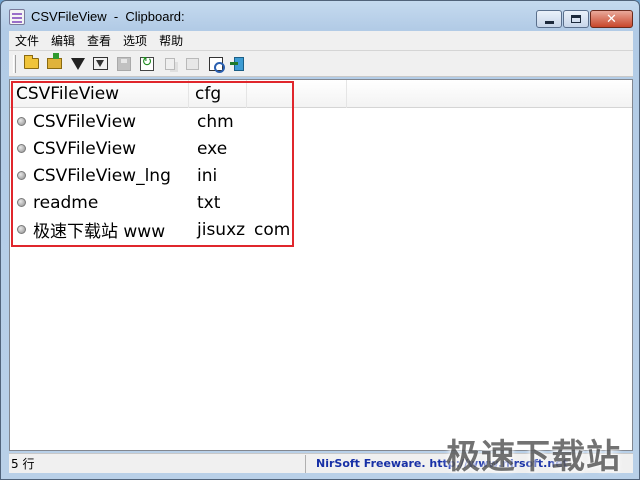 Image resolution: width=640 pixels, height=480 pixels. What do you see at coordinates (27, 41) in the screenshot?
I see `menu-file: 文件` at bounding box center [27, 41].